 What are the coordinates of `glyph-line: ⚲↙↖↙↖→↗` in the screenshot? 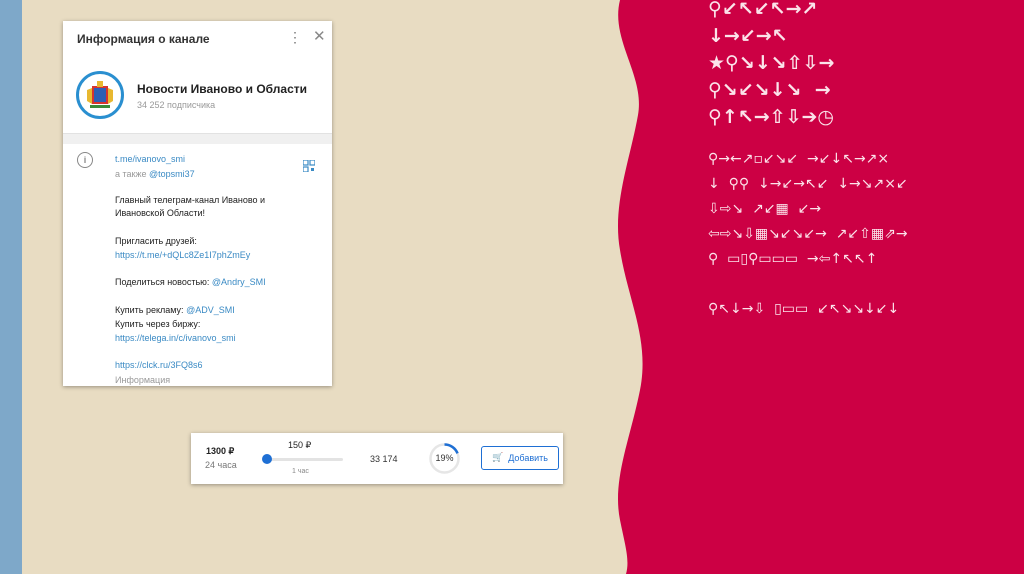 It's located at (763, 10).